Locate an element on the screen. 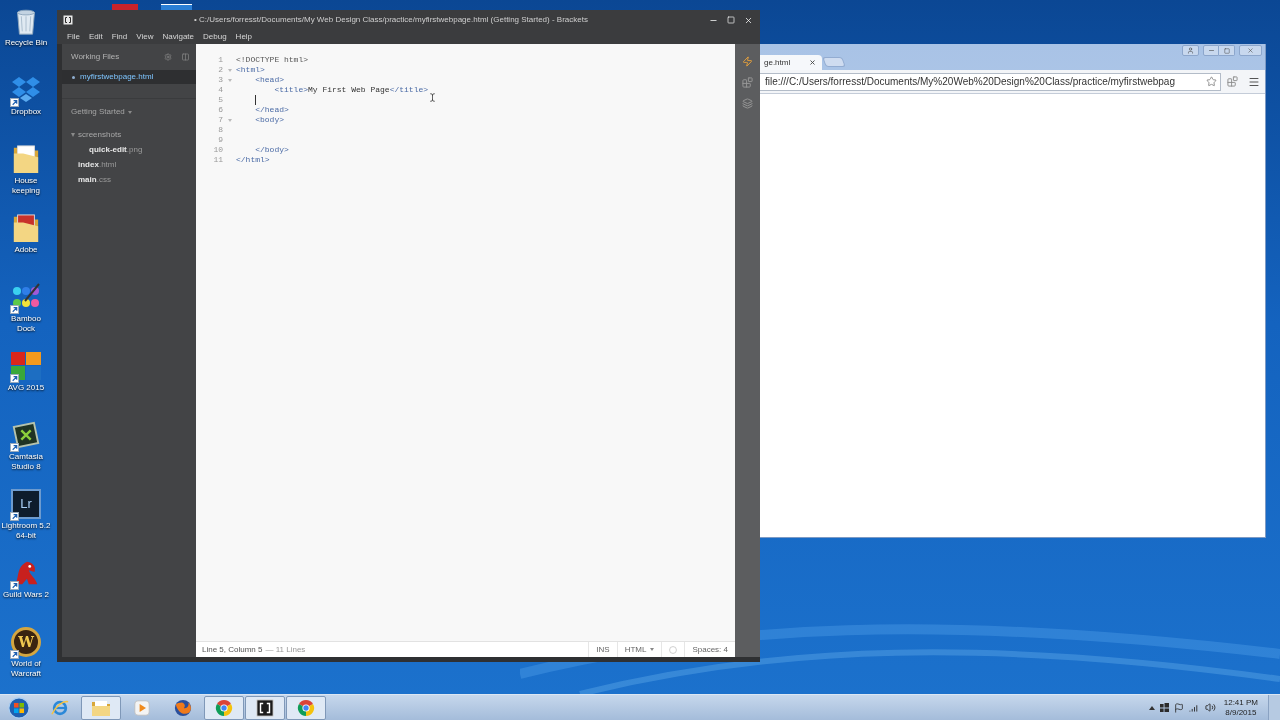  extension-icon is located at coordinates (1232, 81).